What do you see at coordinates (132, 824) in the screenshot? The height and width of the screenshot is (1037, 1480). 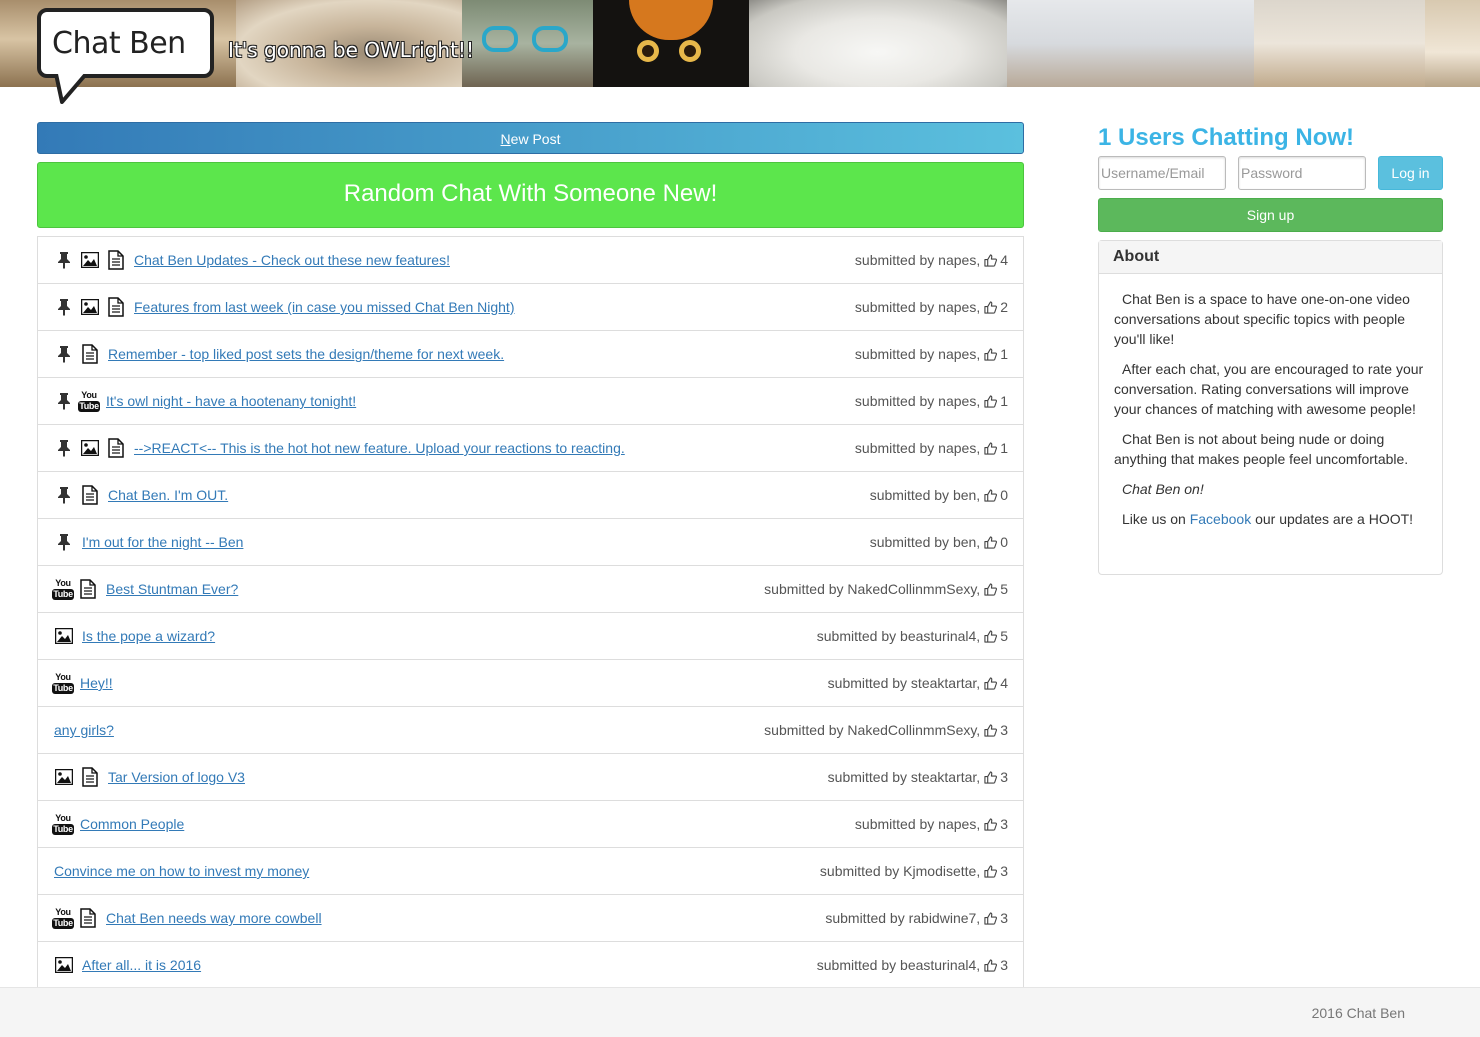 I see `post-title-link: Common People` at bounding box center [132, 824].